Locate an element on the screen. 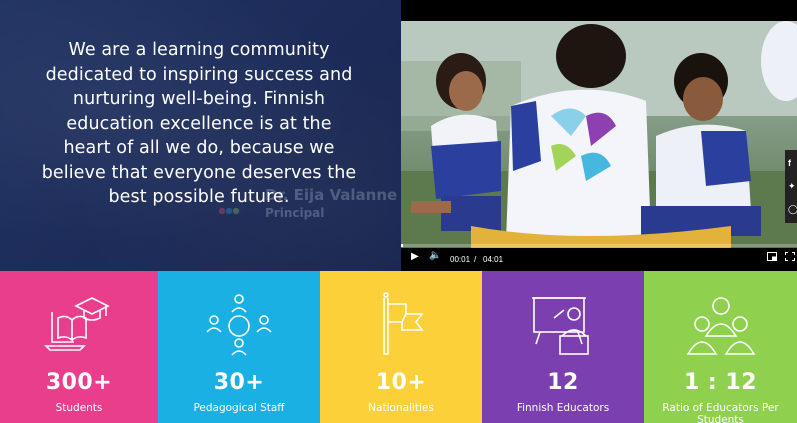 Image resolution: width=797 pixels, height=423 pixels. stat-finnish-educators: 12 Finnish Educators is located at coordinates (563, 347).